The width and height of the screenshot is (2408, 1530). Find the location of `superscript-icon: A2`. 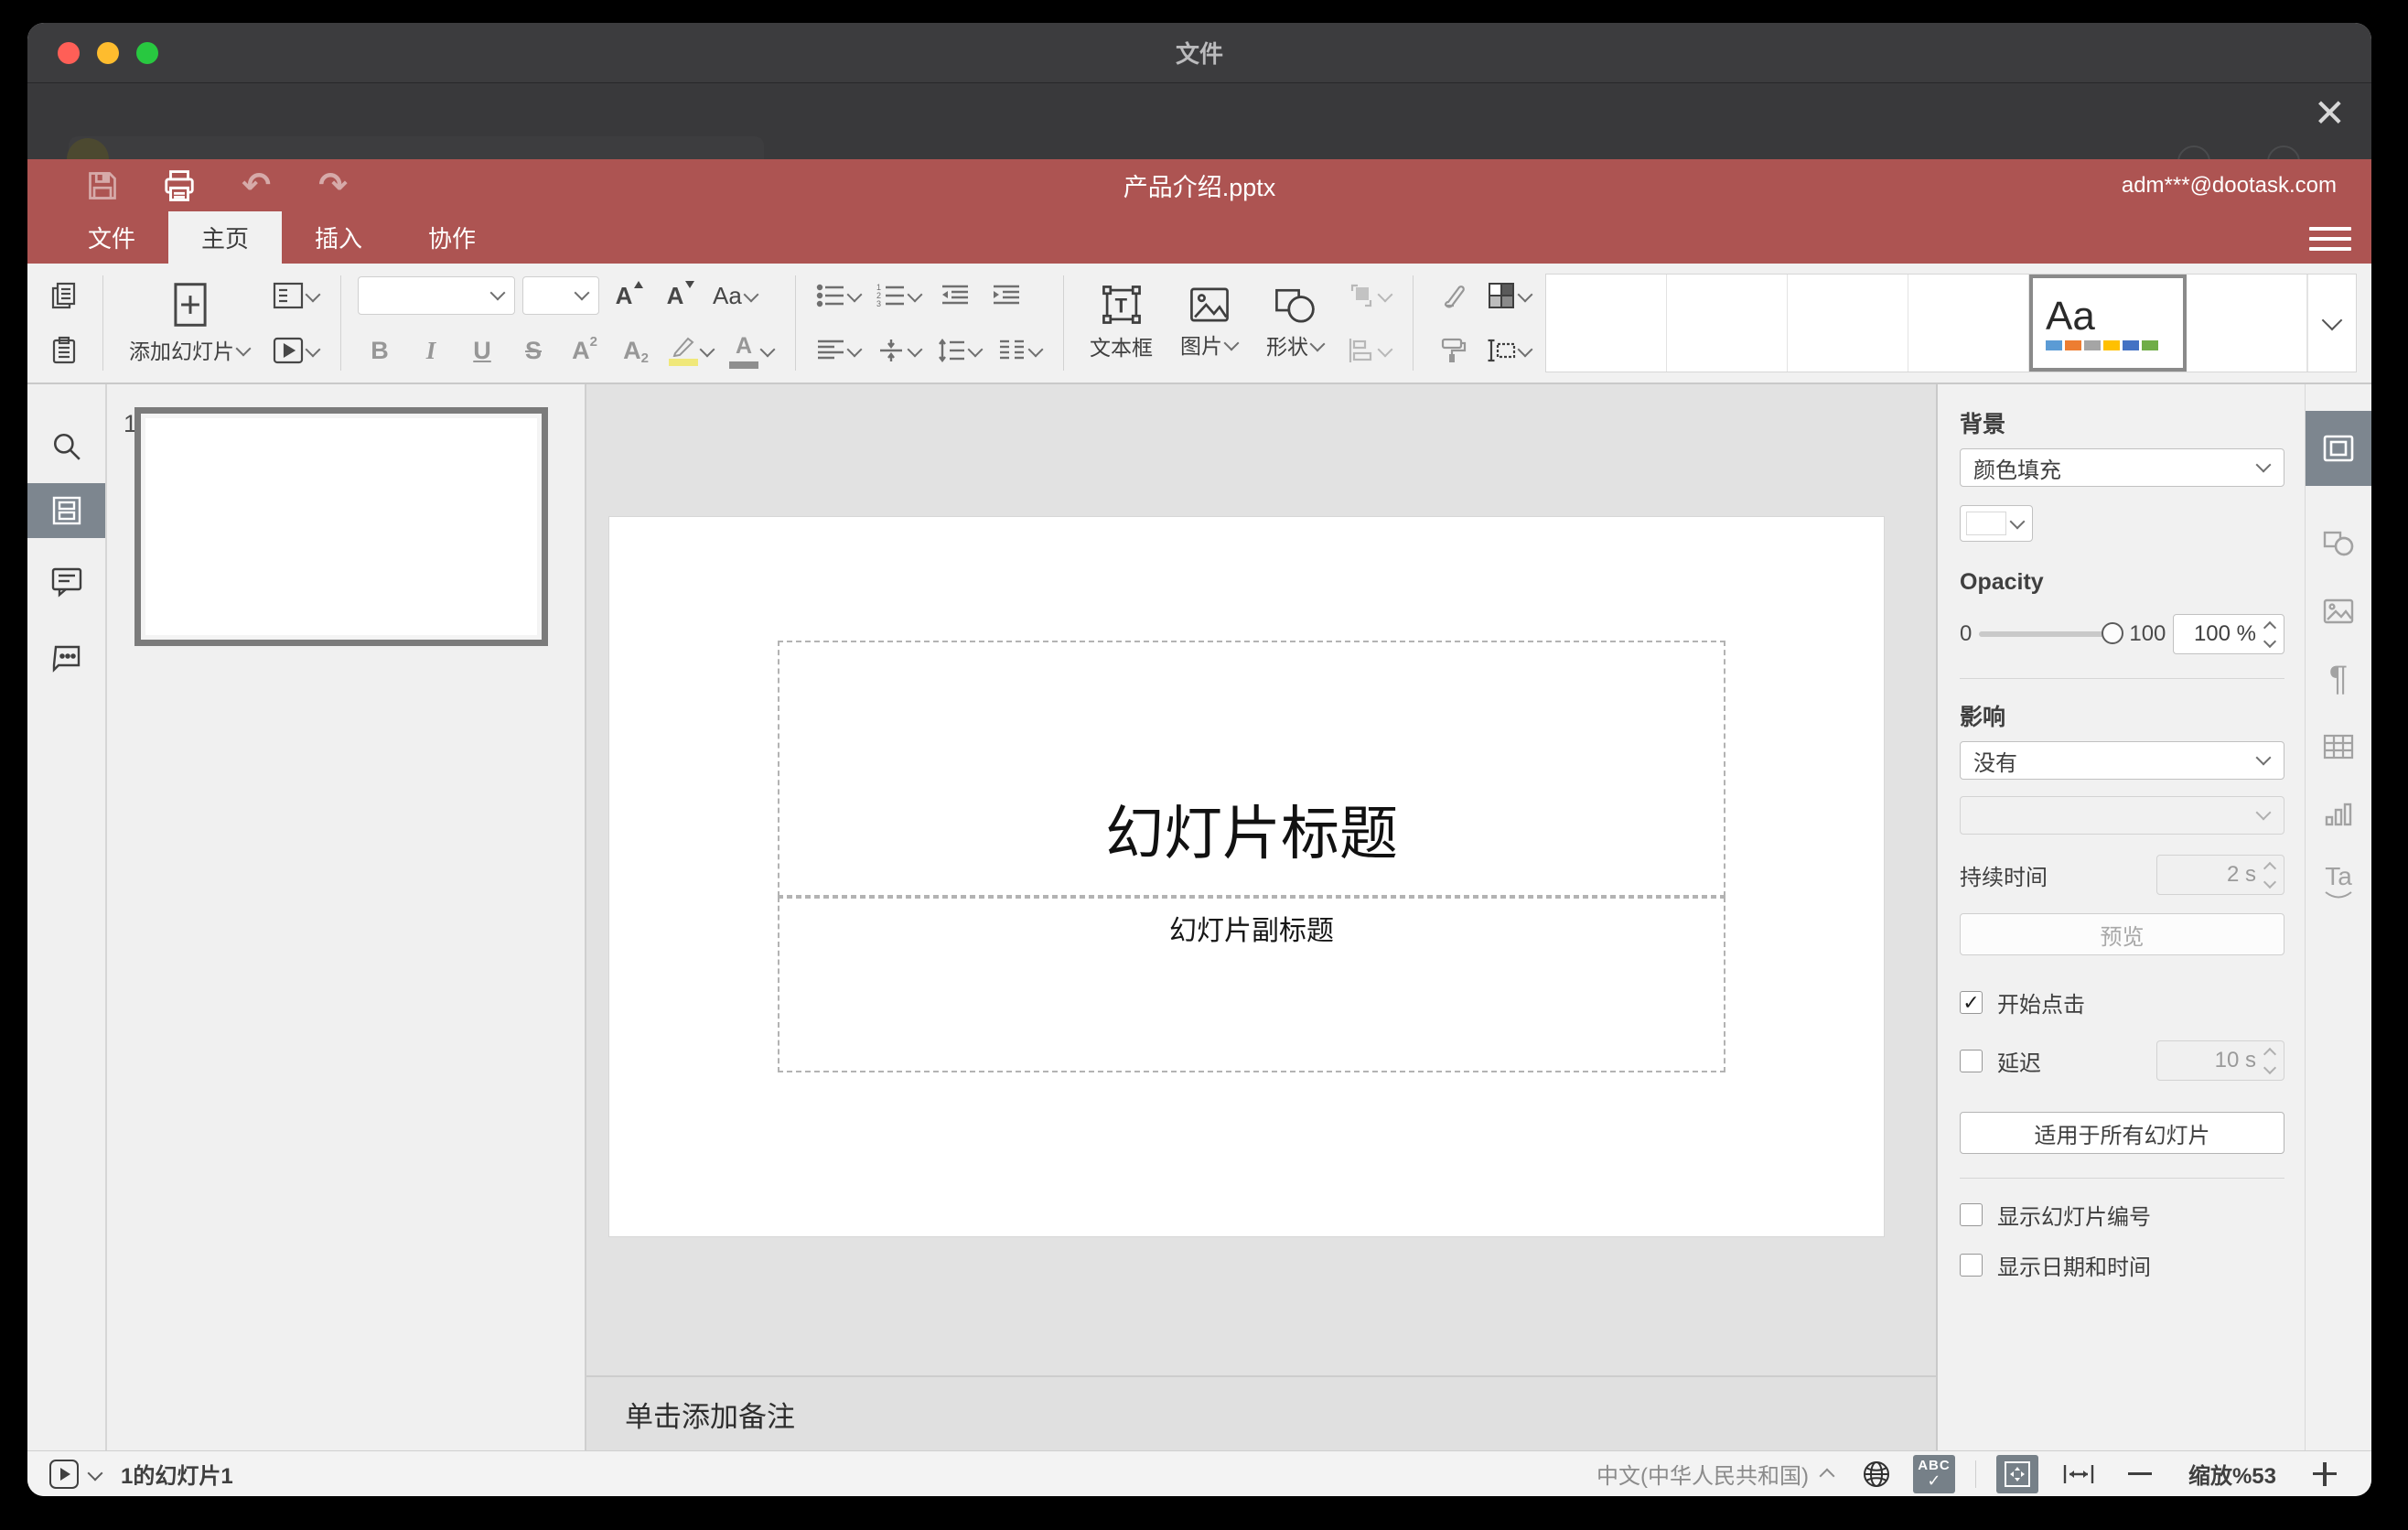

superscript-icon: A2 is located at coordinates (585, 350).